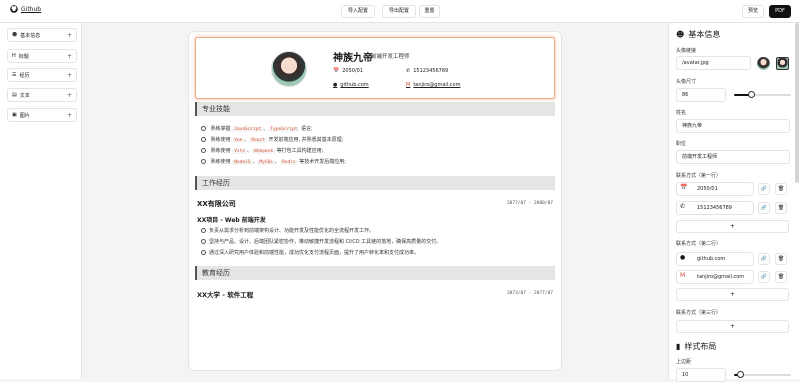  What do you see at coordinates (353, 58) in the screenshot?
I see `resume-name: 神族九帝` at bounding box center [353, 58].